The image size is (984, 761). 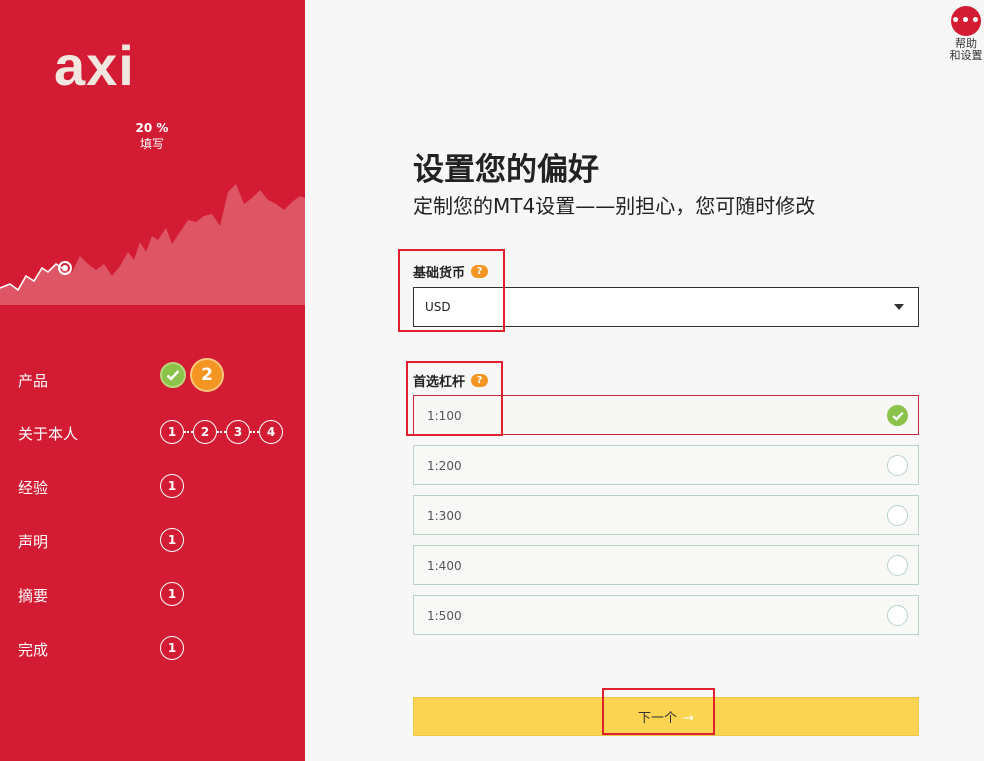 I want to click on substep-dot: 2, so click(x=205, y=432).